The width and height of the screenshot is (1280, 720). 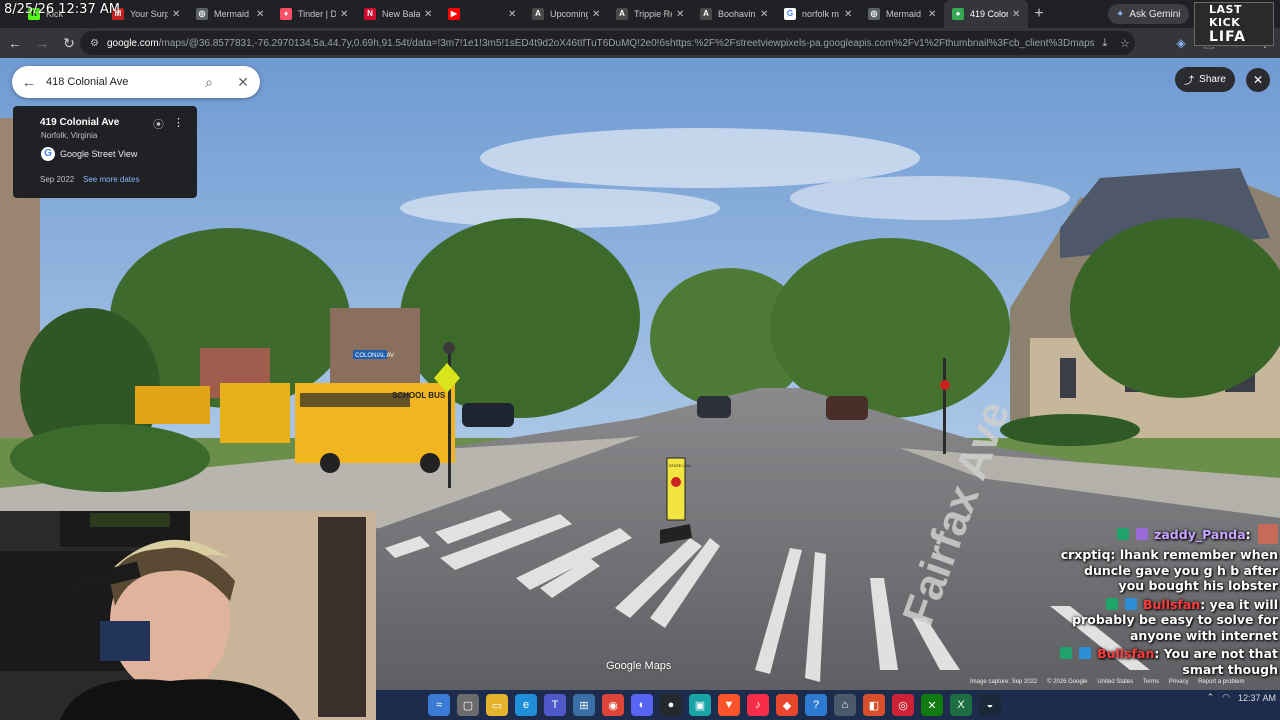 I want to click on reload-icon: ↻, so click(x=69, y=43).